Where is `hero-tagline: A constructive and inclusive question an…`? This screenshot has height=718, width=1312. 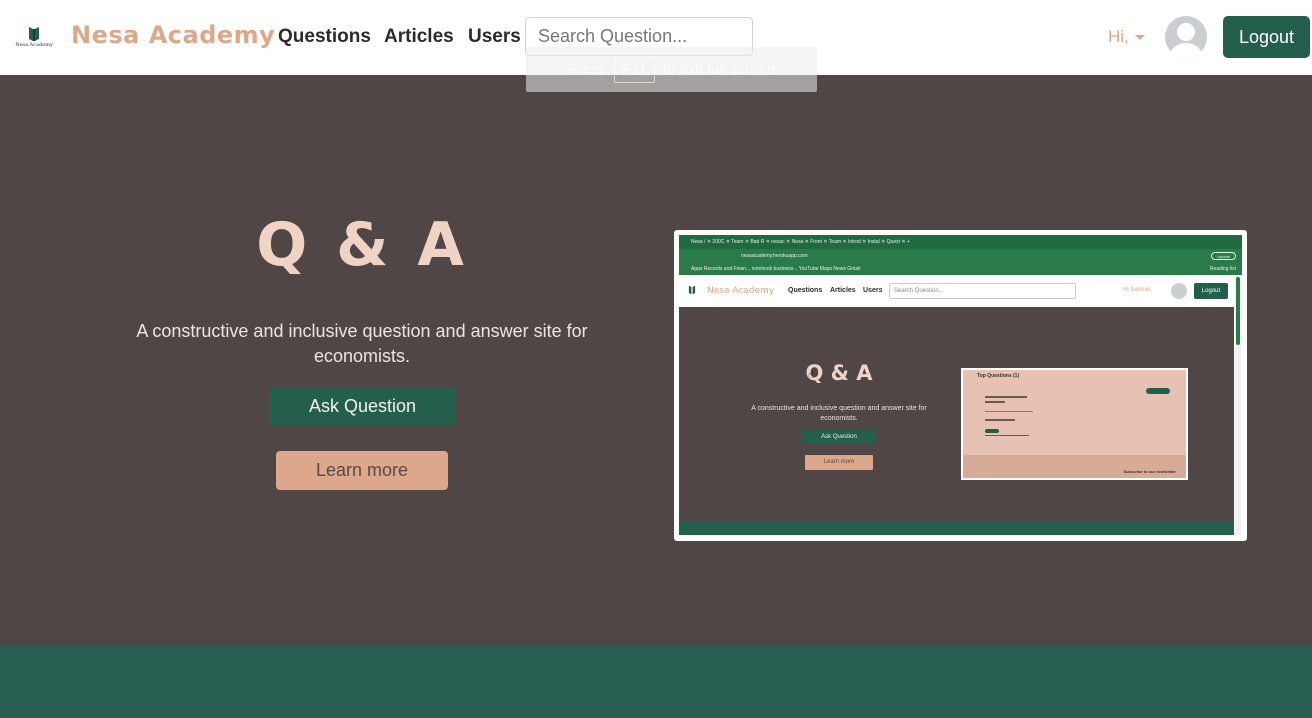 hero-tagline: A constructive and inclusive question an… is located at coordinates (362, 343).